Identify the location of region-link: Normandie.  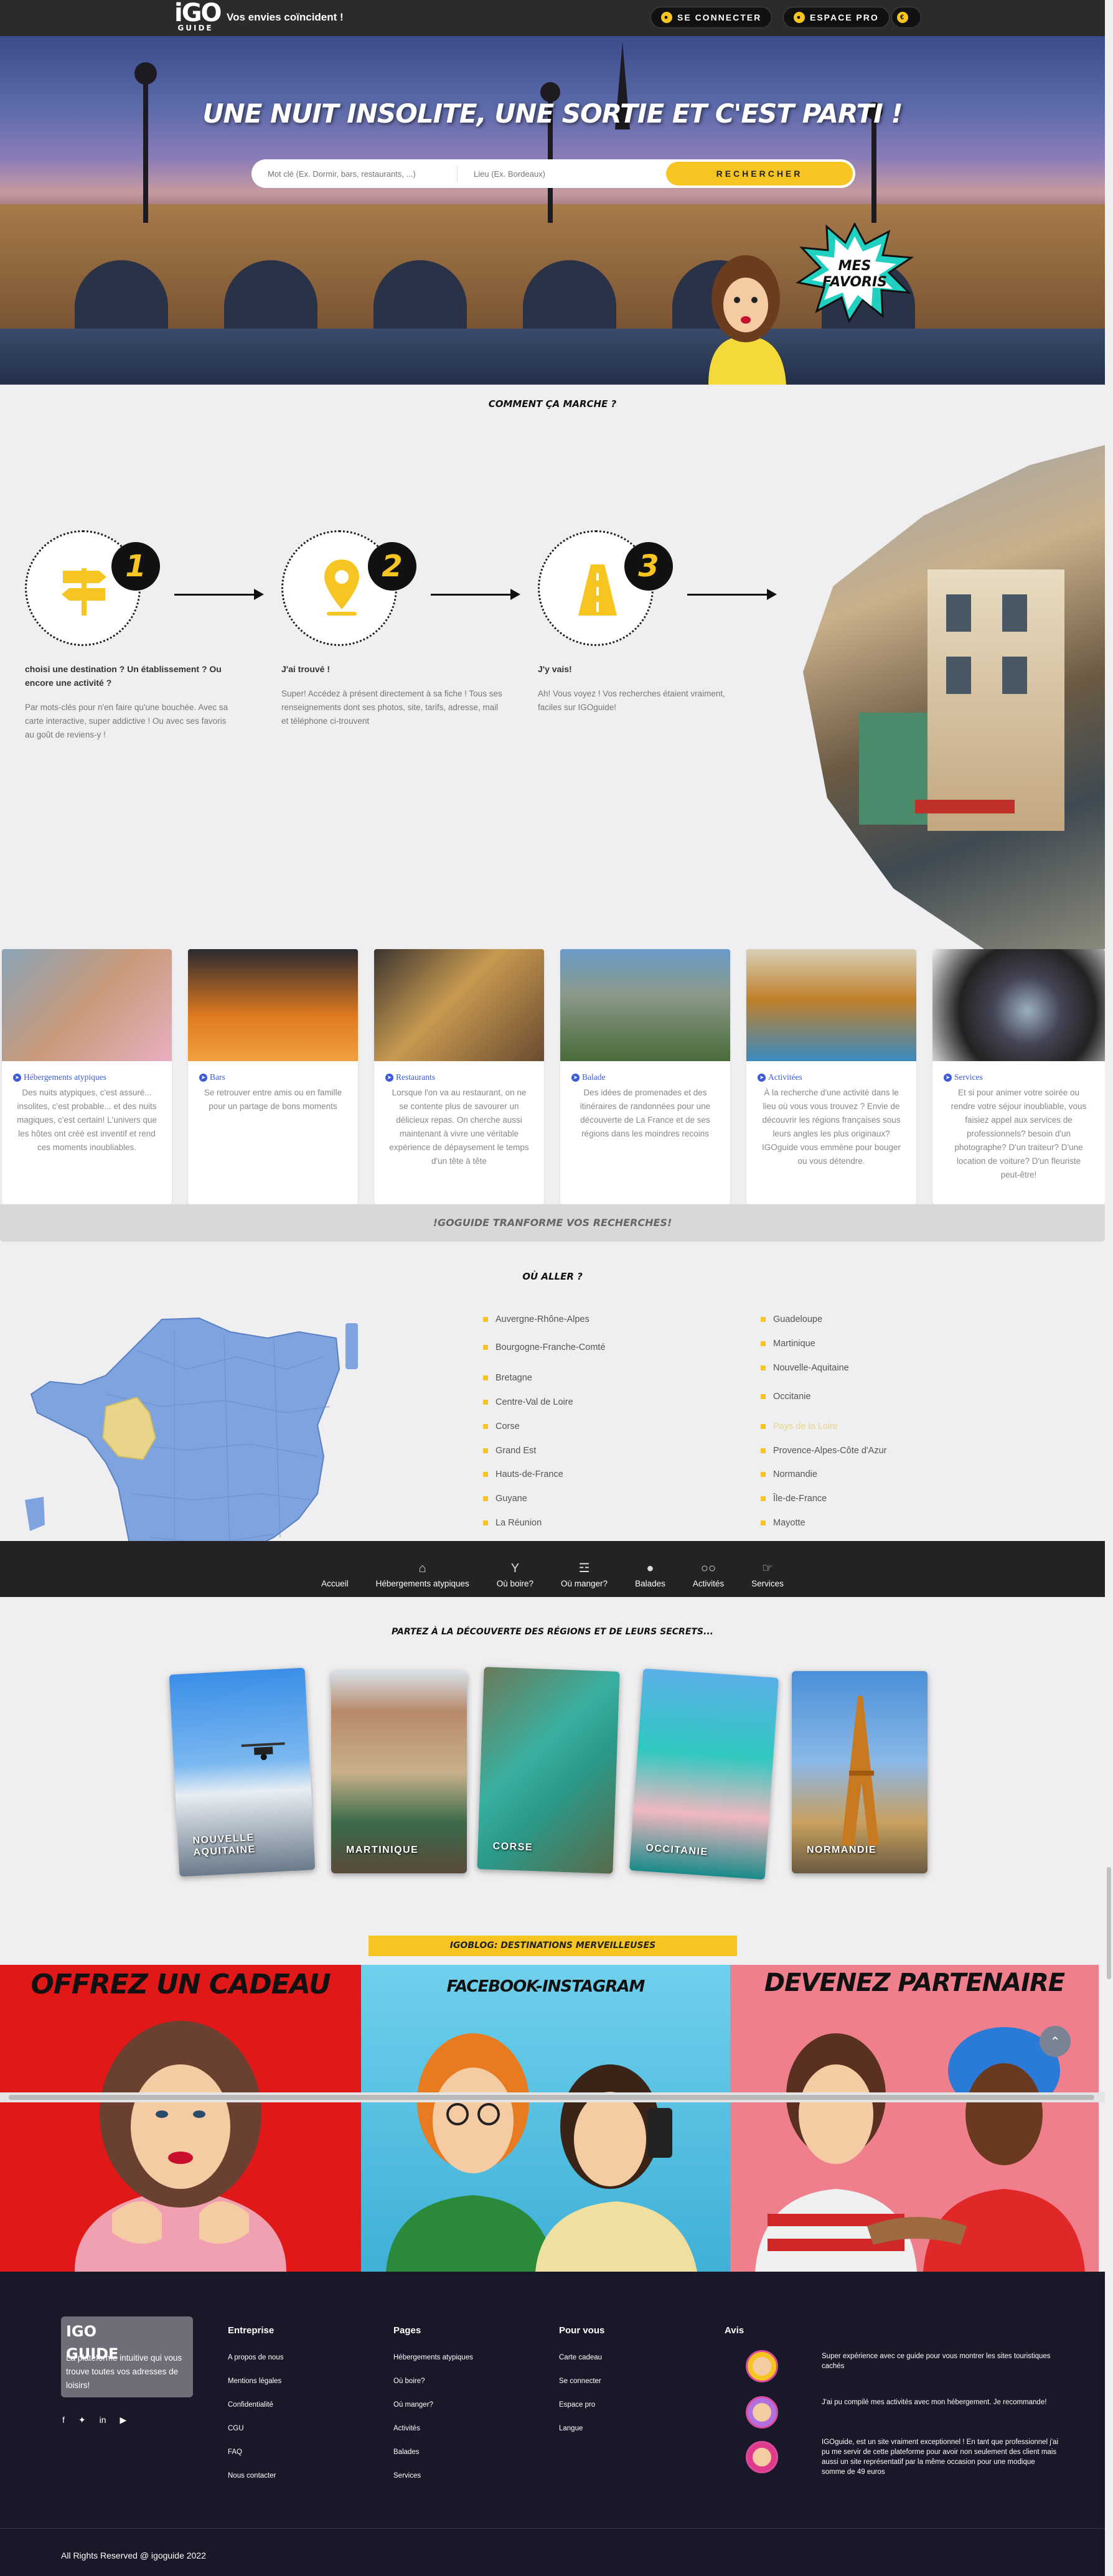
(789, 1474).